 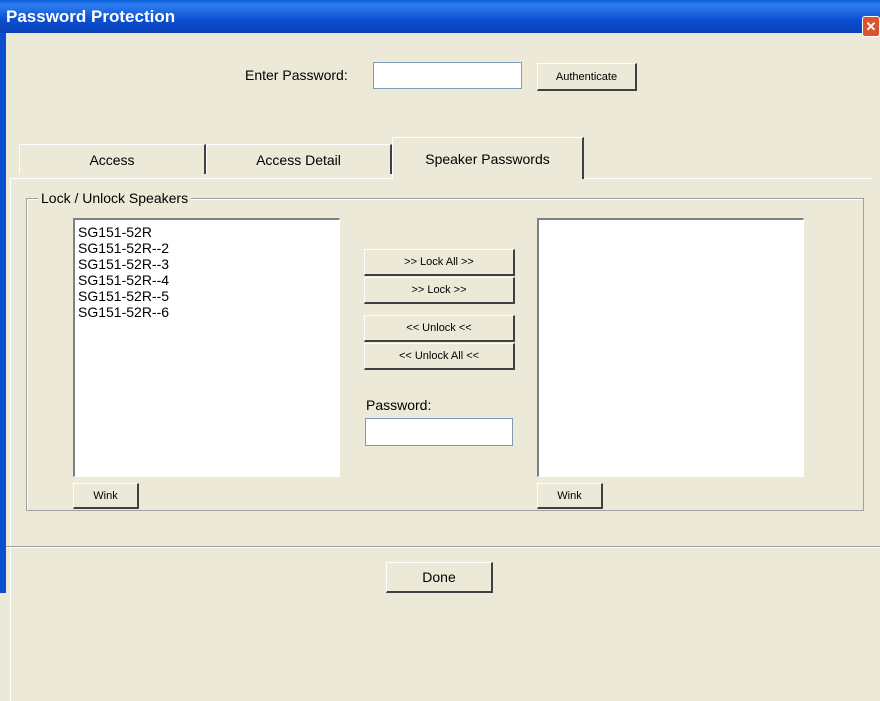 I want to click on speaker-password-label: Password:, so click(x=399, y=405).